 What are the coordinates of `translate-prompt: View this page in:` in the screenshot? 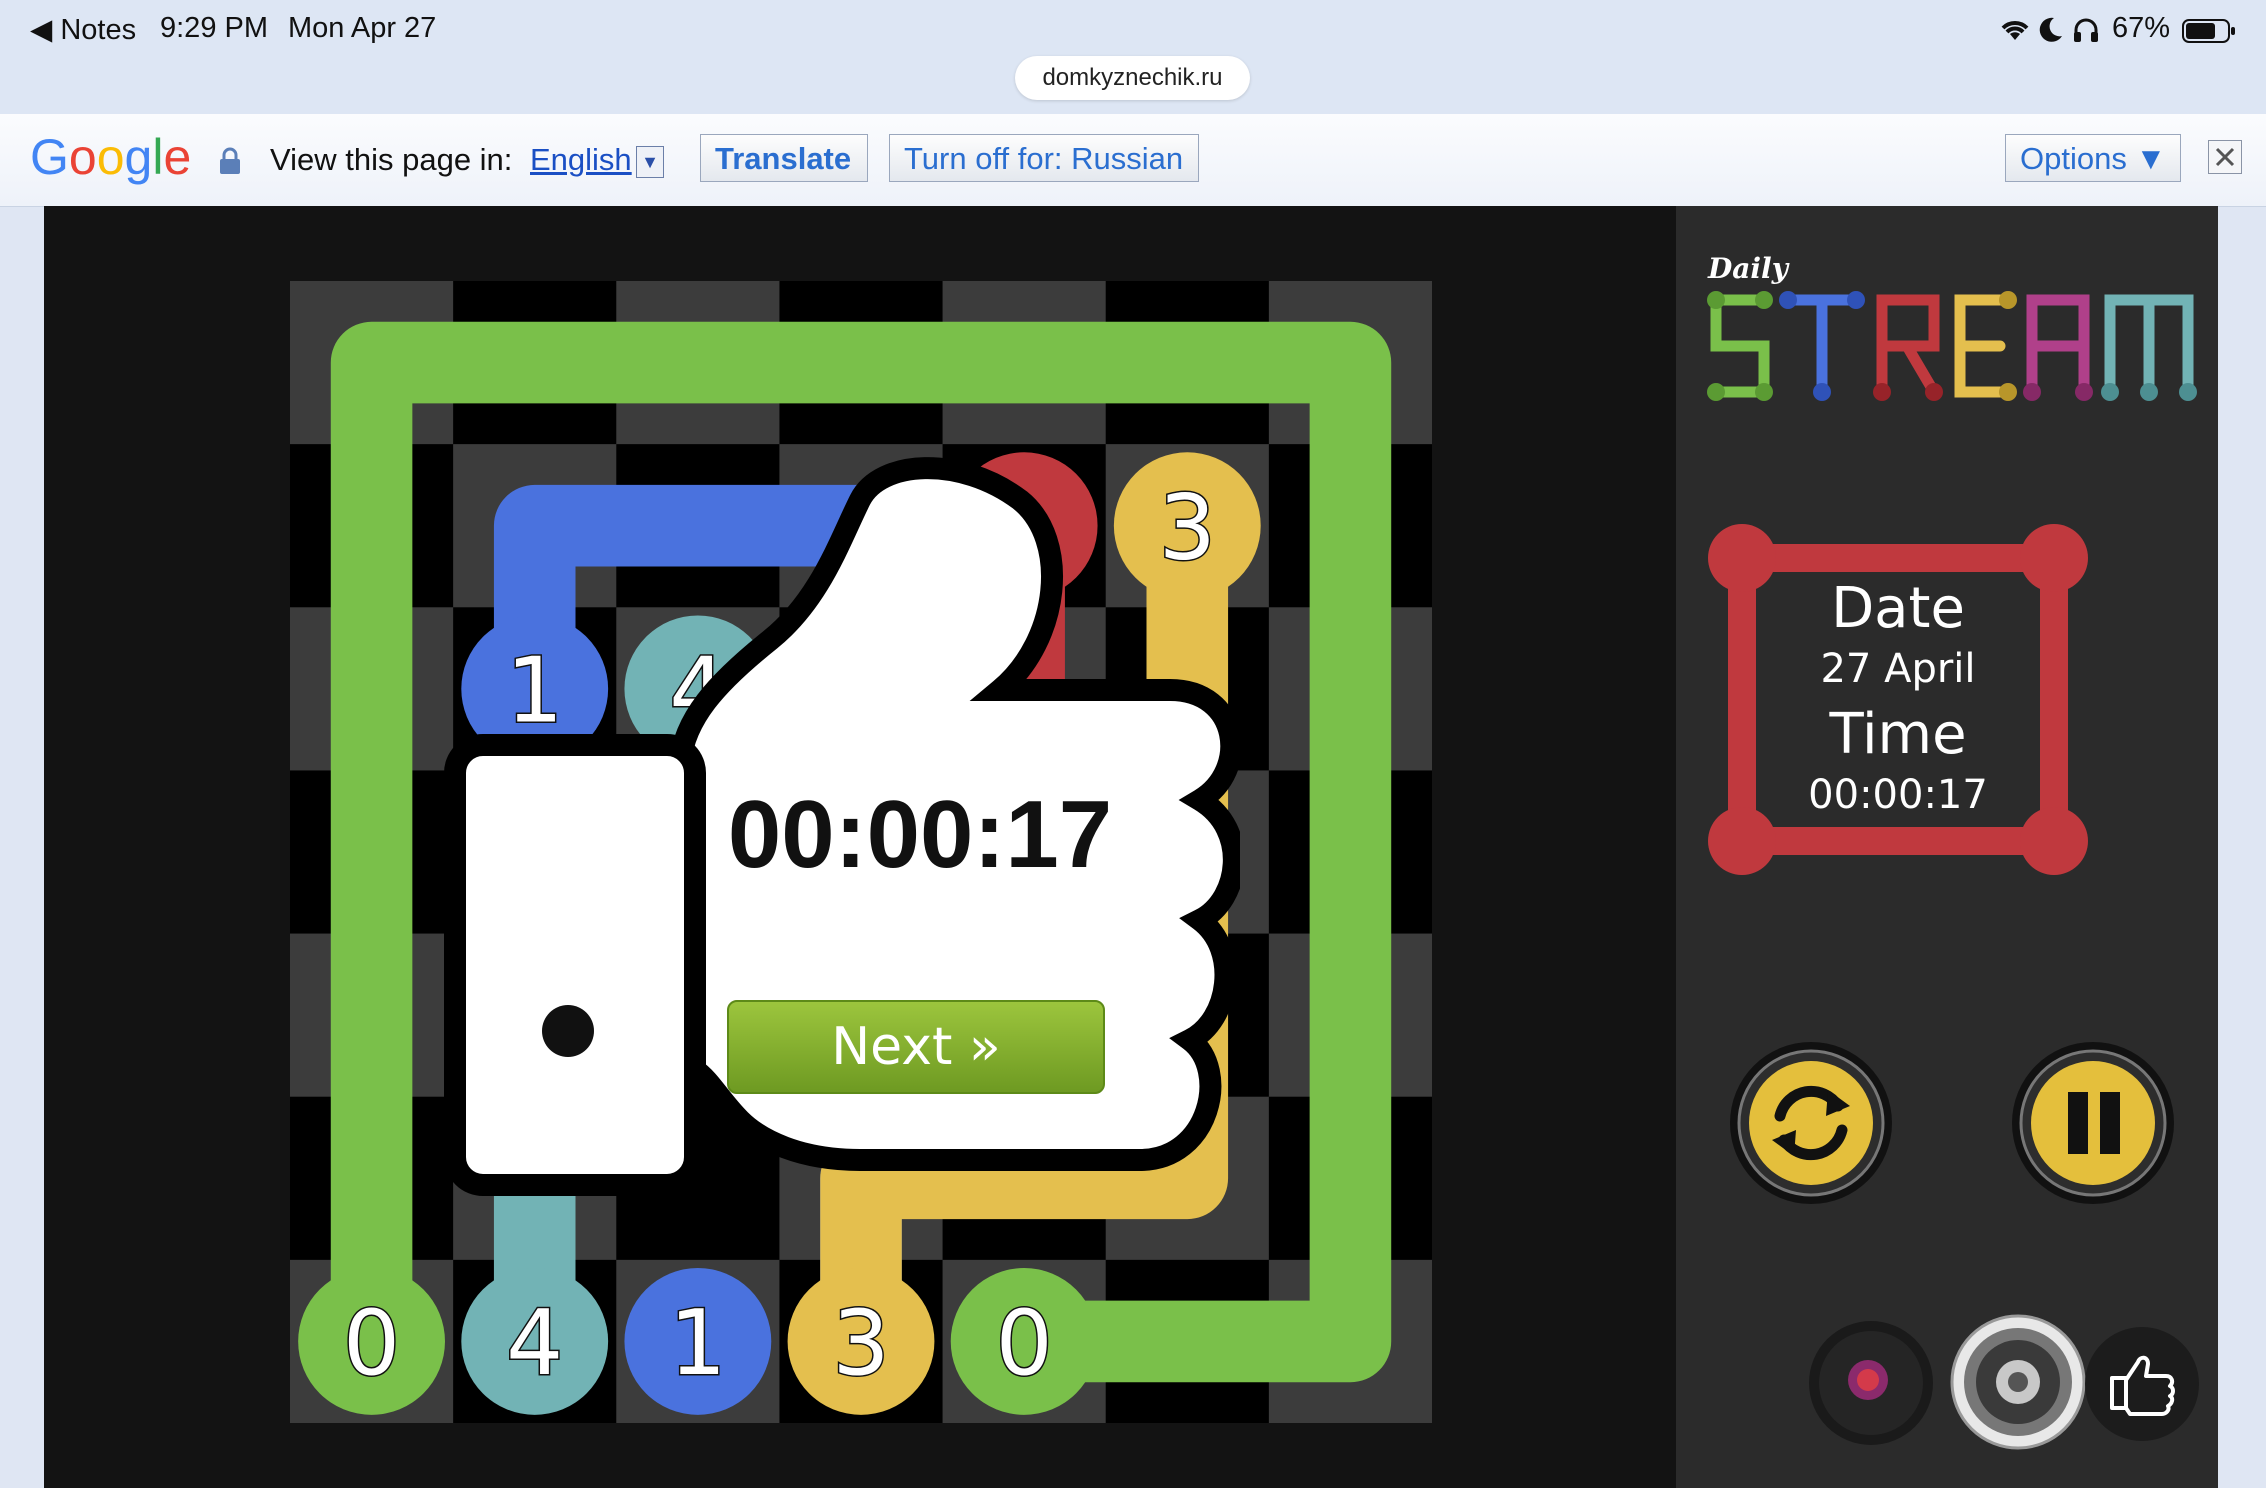 It's located at (391, 159).